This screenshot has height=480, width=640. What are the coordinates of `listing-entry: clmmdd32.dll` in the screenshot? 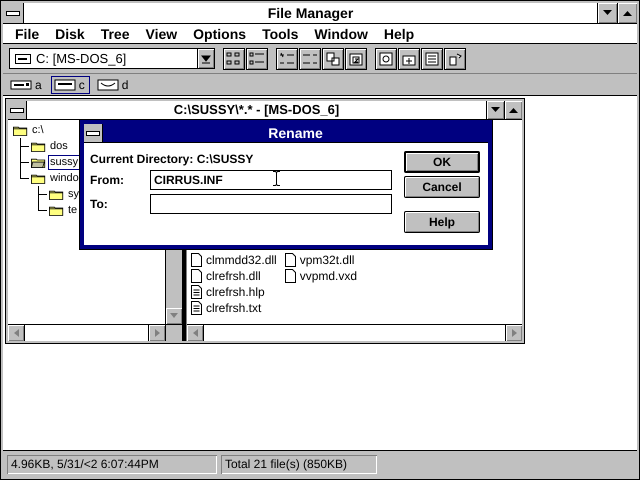 It's located at (234, 260).